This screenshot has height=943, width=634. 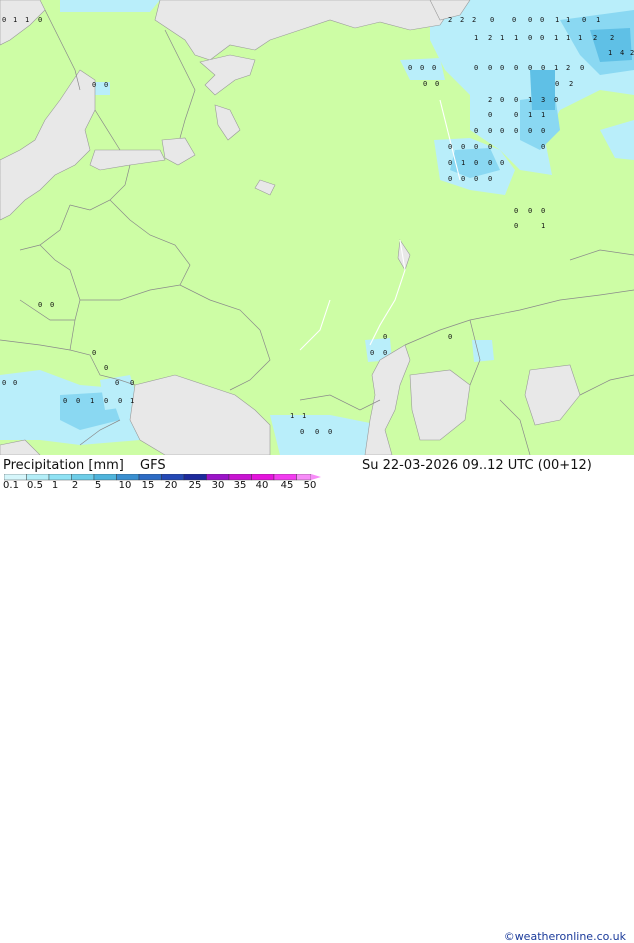 I want to click on scale-tick-label: 1, so click(x=55, y=485).